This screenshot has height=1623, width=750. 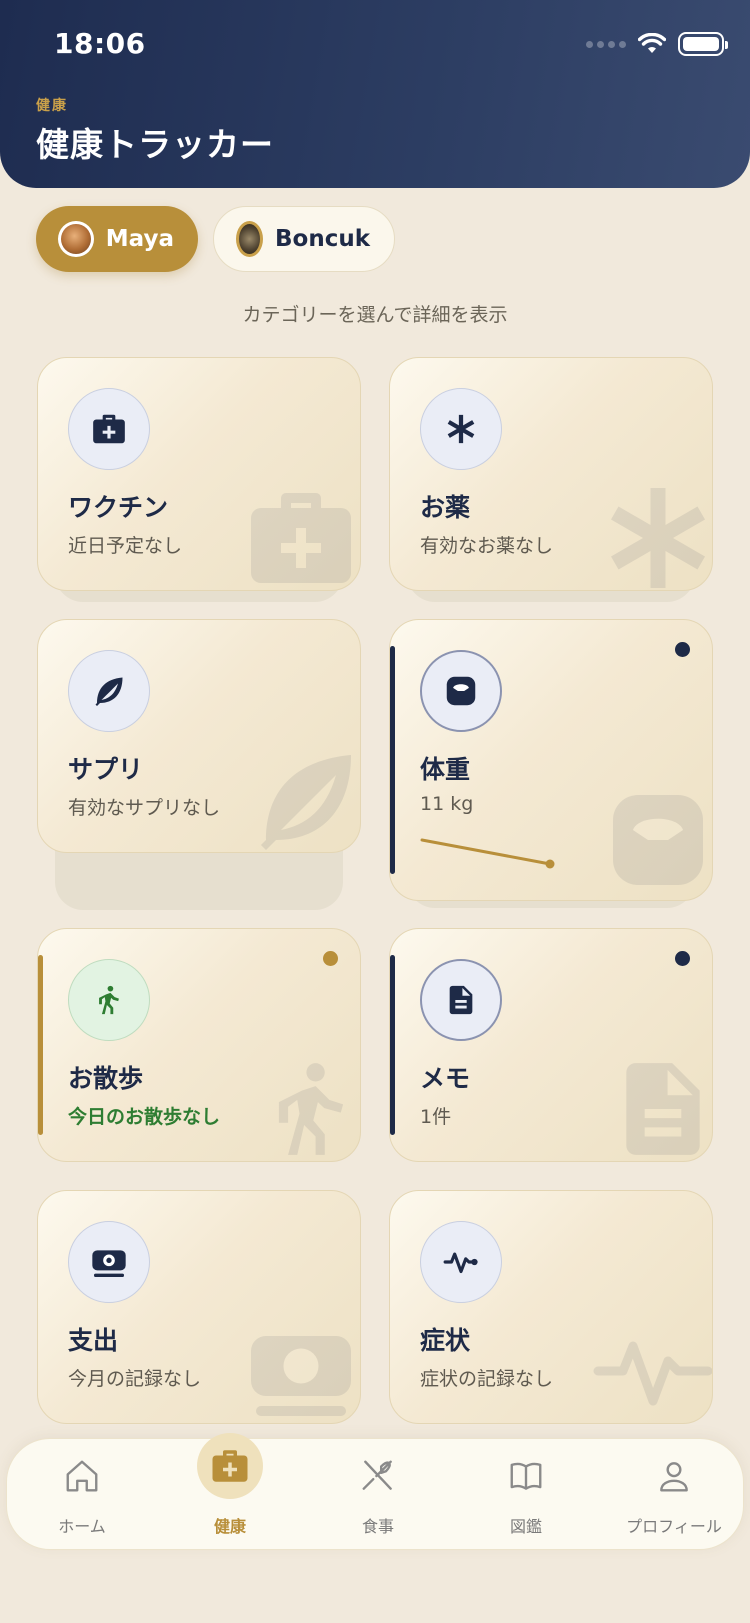 I want to click on category-card-vaccine: ワクチン 近日予定なし, so click(x=199, y=474).